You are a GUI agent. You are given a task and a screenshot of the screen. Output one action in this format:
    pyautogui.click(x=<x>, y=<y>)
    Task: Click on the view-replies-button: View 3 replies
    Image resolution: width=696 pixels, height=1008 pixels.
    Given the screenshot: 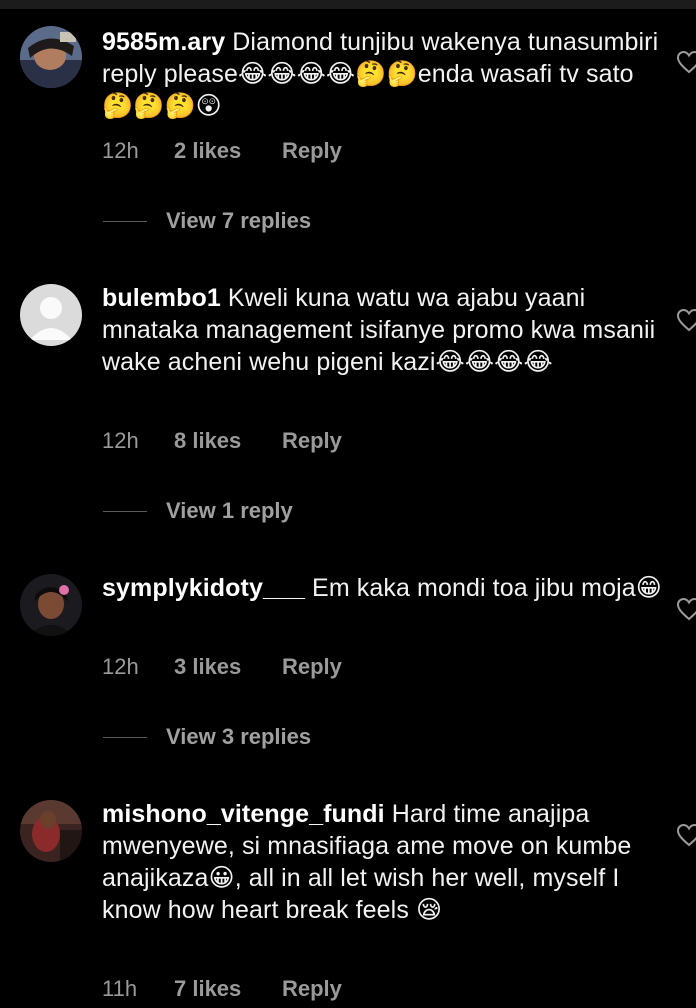 What is the action you would take?
    pyautogui.click(x=207, y=739)
    